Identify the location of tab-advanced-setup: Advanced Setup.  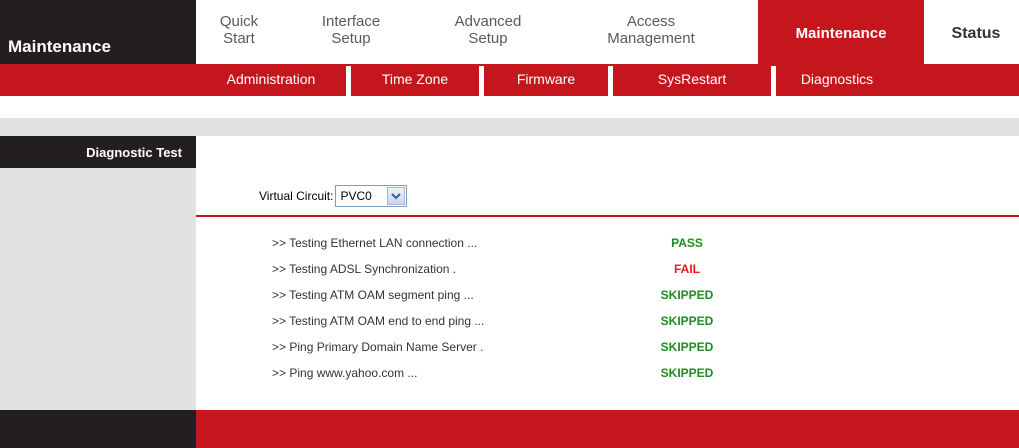
(488, 32).